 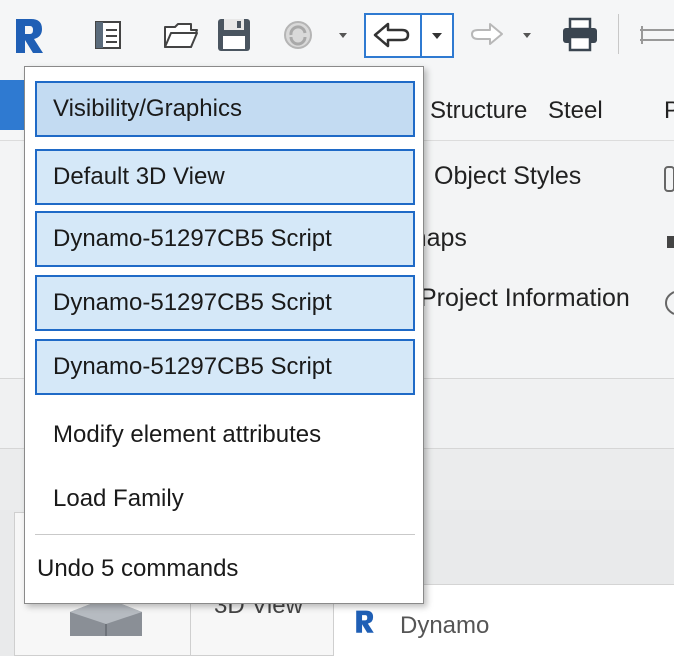 I want to click on object-styles-button: Object Styles, so click(x=507, y=176).